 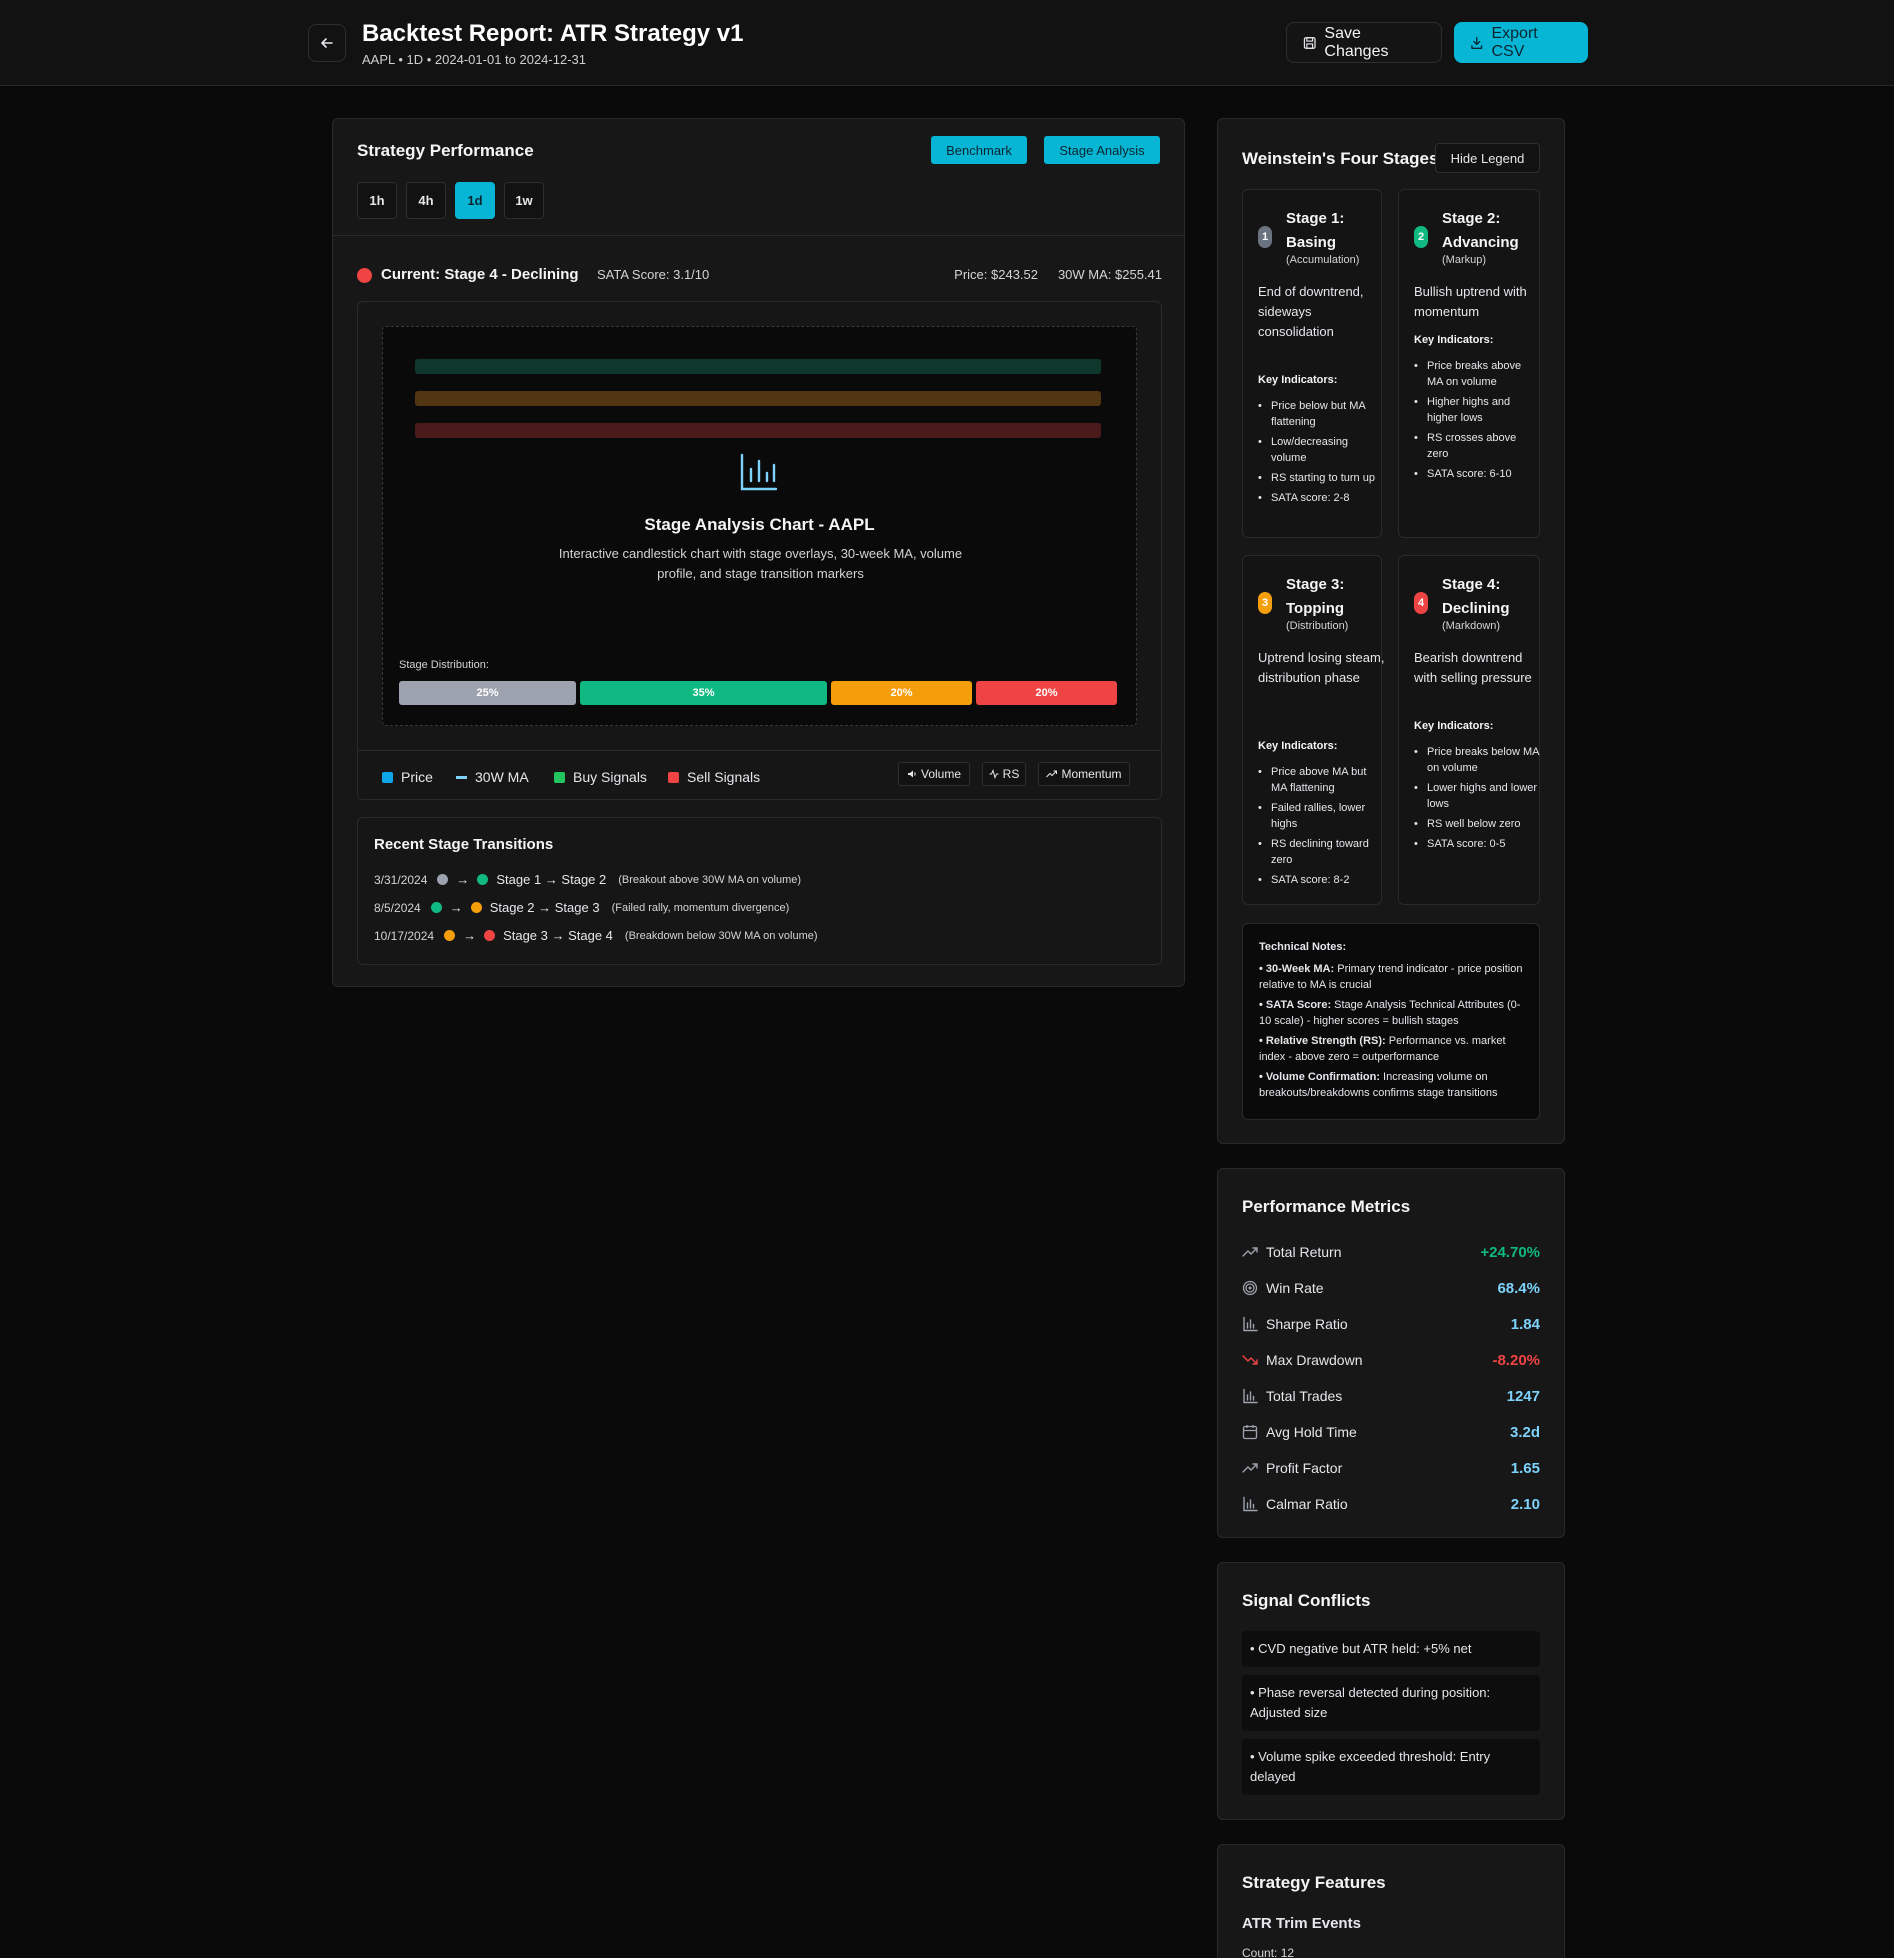 I want to click on stage-2-title: Stage 2: Advancing, so click(x=1480, y=230).